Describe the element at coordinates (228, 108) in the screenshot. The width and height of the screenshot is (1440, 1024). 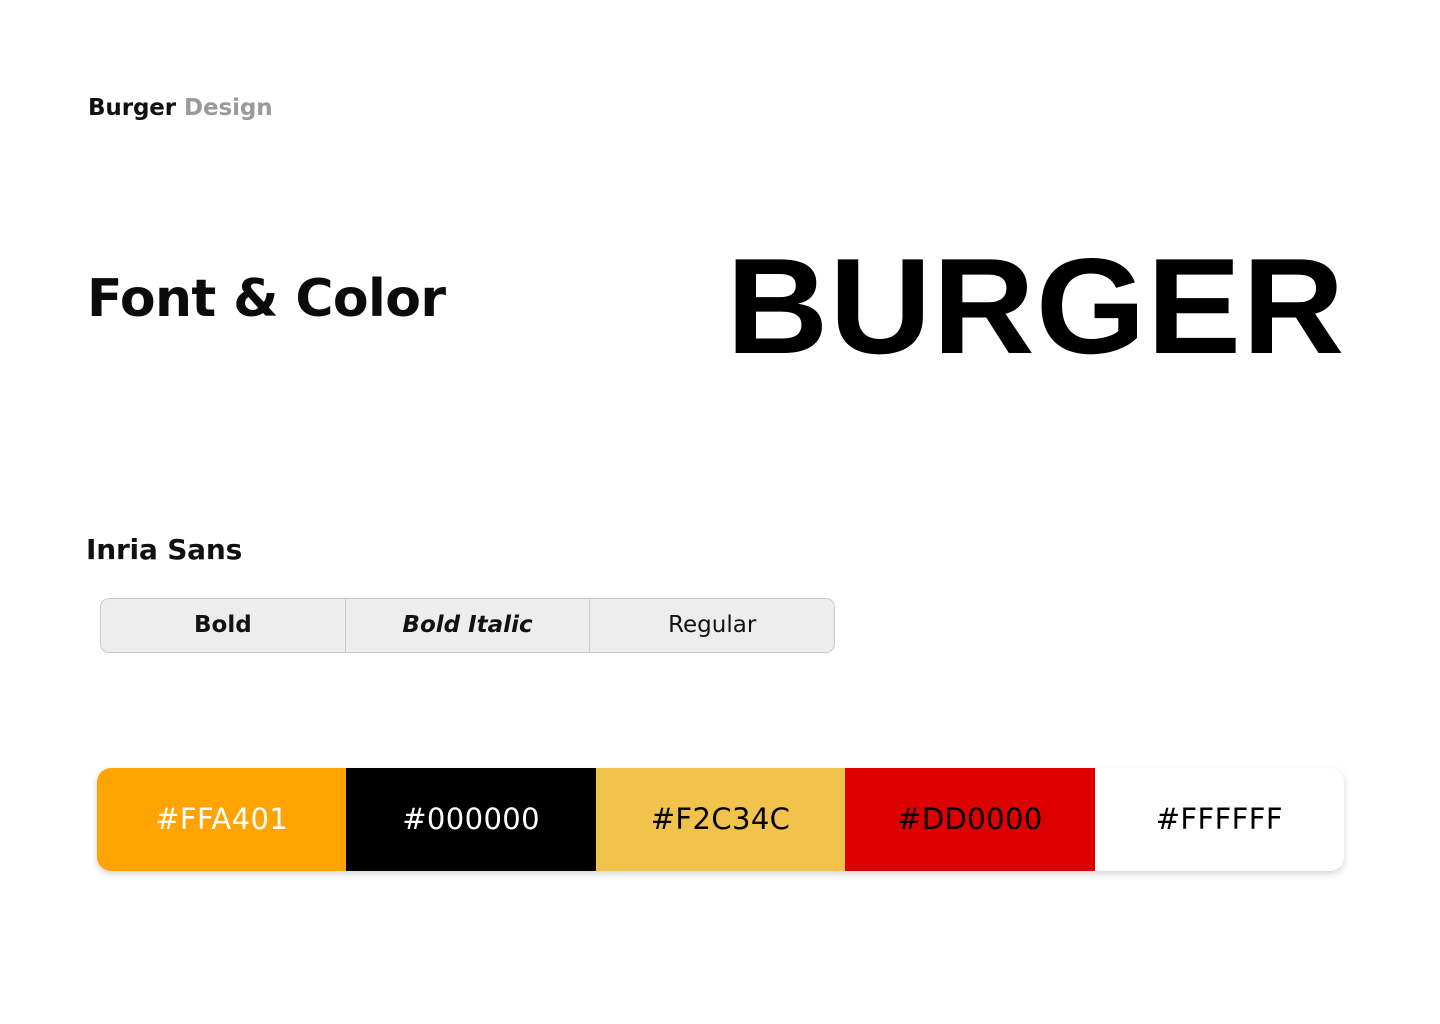
I see `brand-name-secondary: Design` at that location.